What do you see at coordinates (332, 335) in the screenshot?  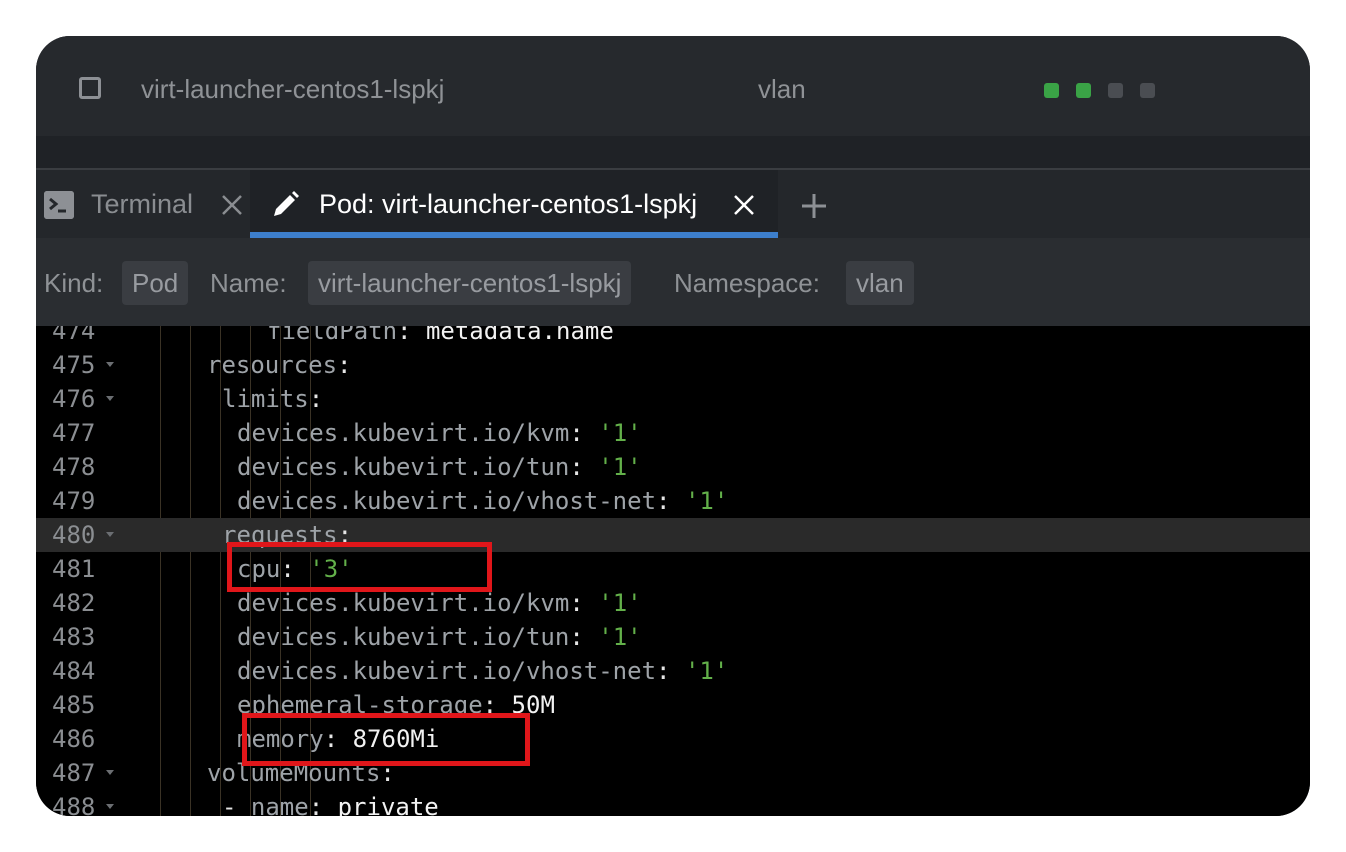 I see `yaml-key: fieldPath` at bounding box center [332, 335].